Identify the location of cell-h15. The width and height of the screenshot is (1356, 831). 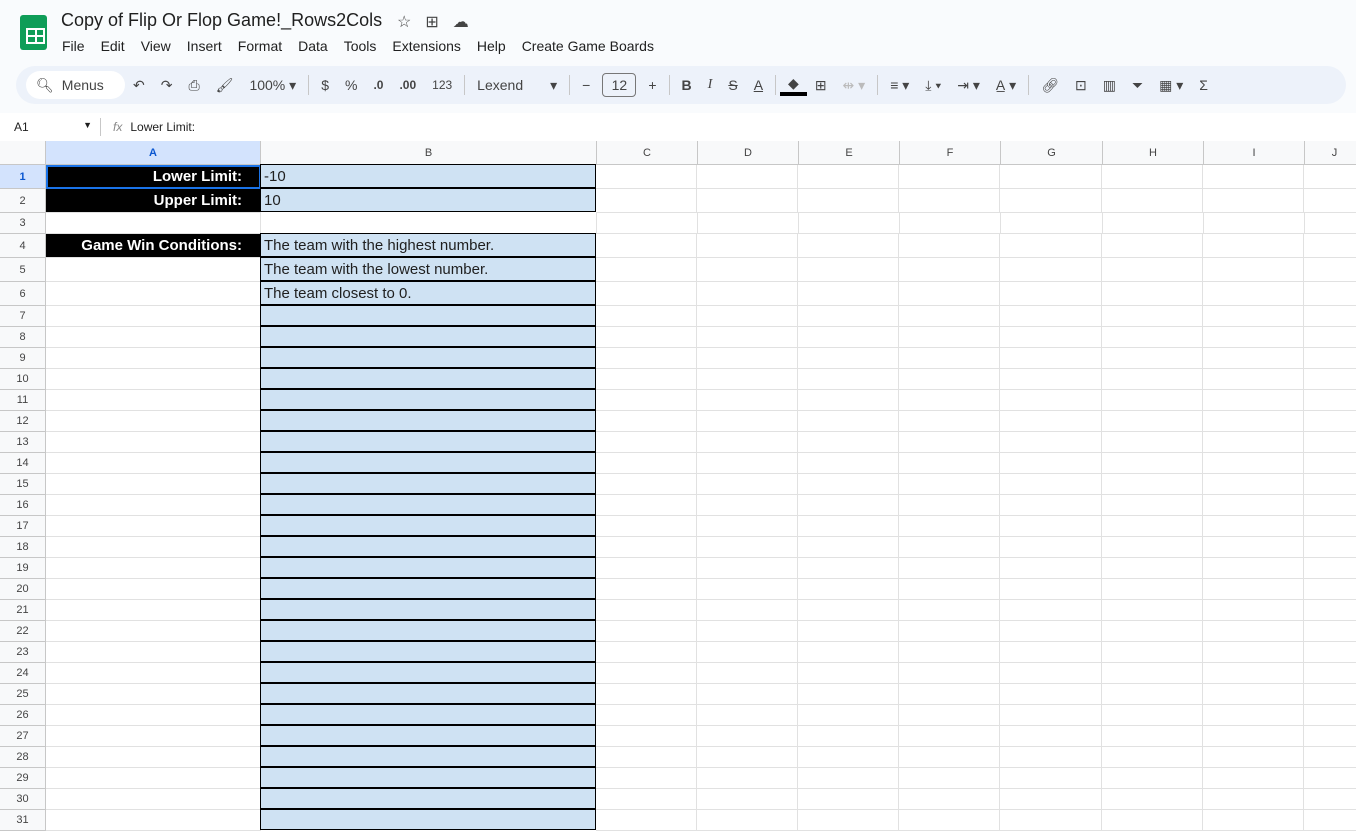
(1152, 484).